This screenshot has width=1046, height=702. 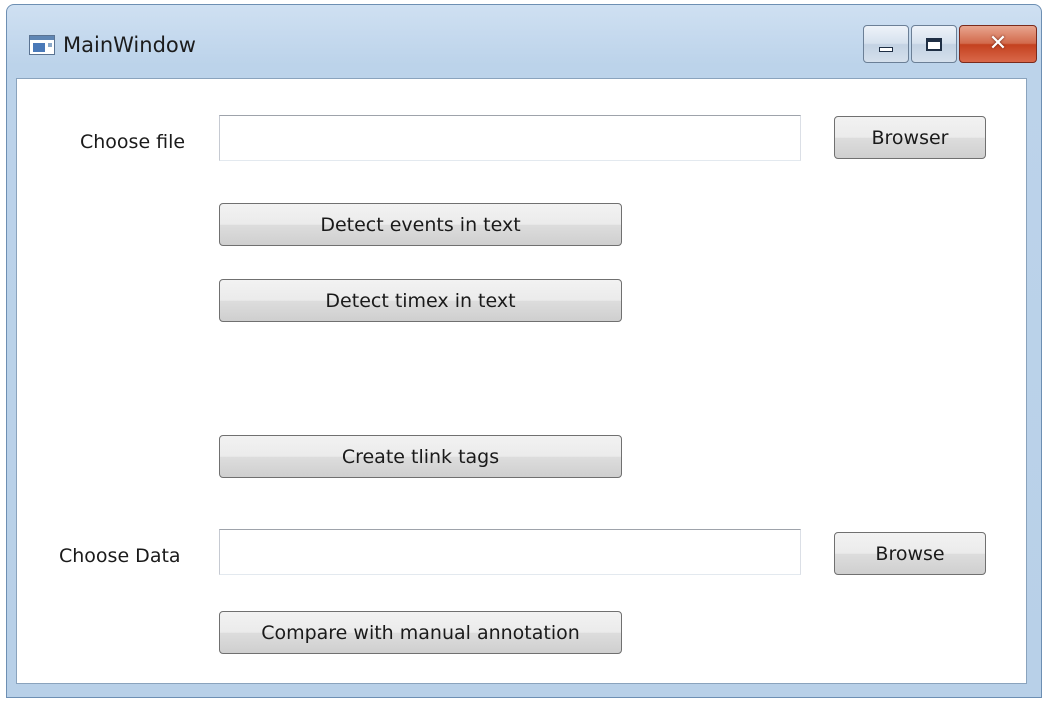 I want to click on choose-data-label: Choose Data, so click(x=120, y=556).